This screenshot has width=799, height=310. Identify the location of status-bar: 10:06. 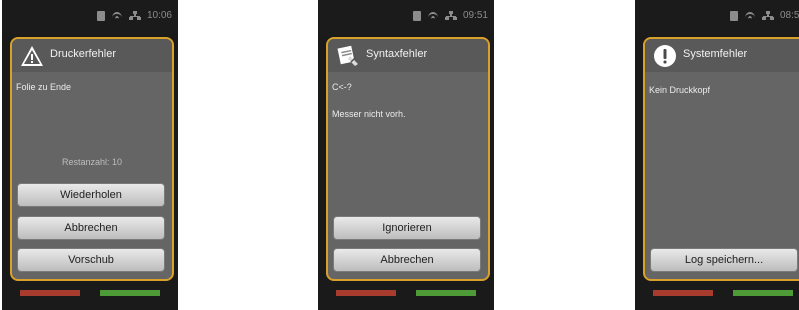
(90, 17).